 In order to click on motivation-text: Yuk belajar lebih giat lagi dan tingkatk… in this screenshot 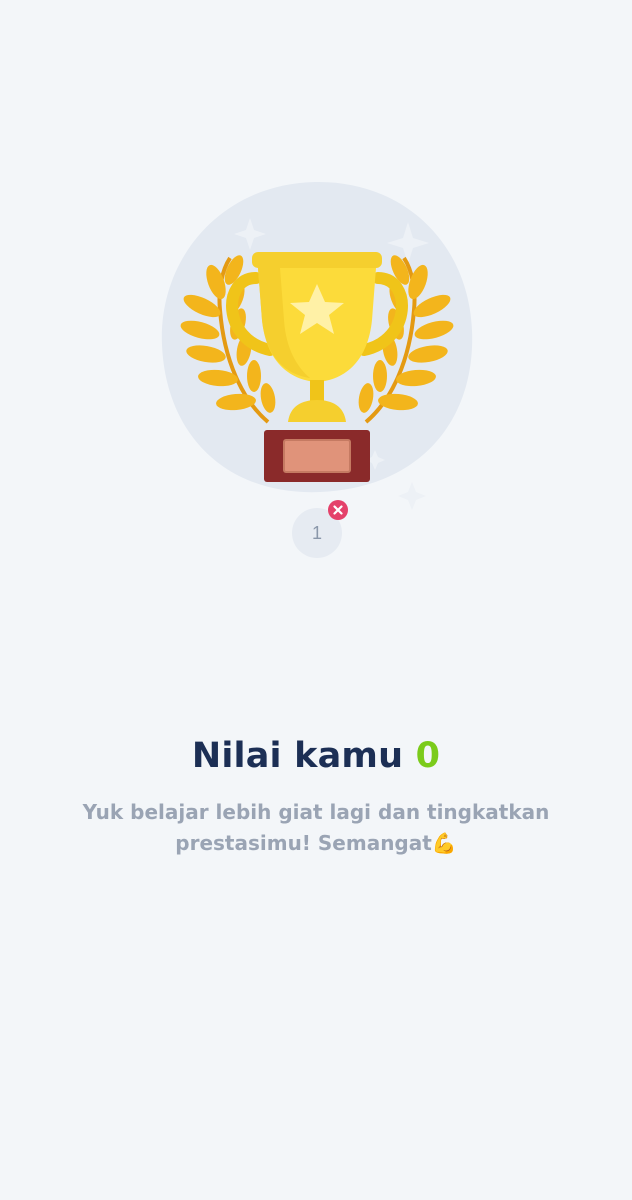, I will do `click(316, 827)`.